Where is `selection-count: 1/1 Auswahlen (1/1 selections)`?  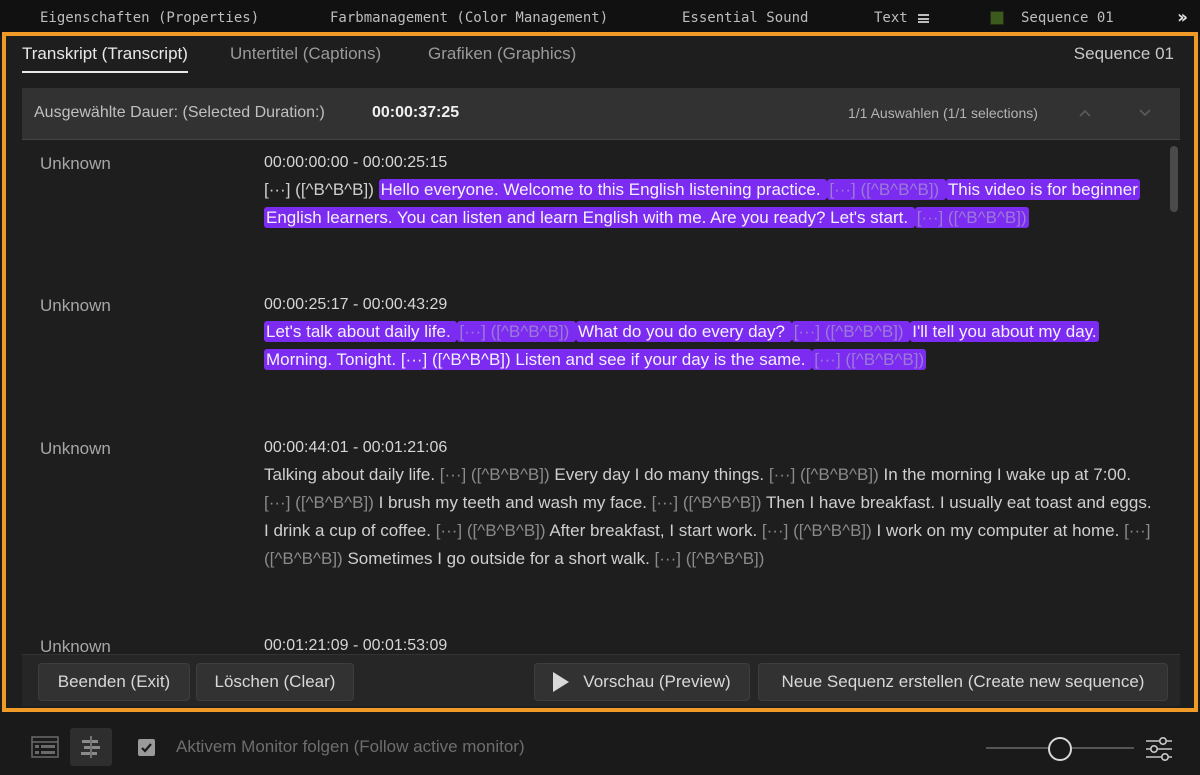 selection-count: 1/1 Auswahlen (1/1 selections) is located at coordinates (943, 113).